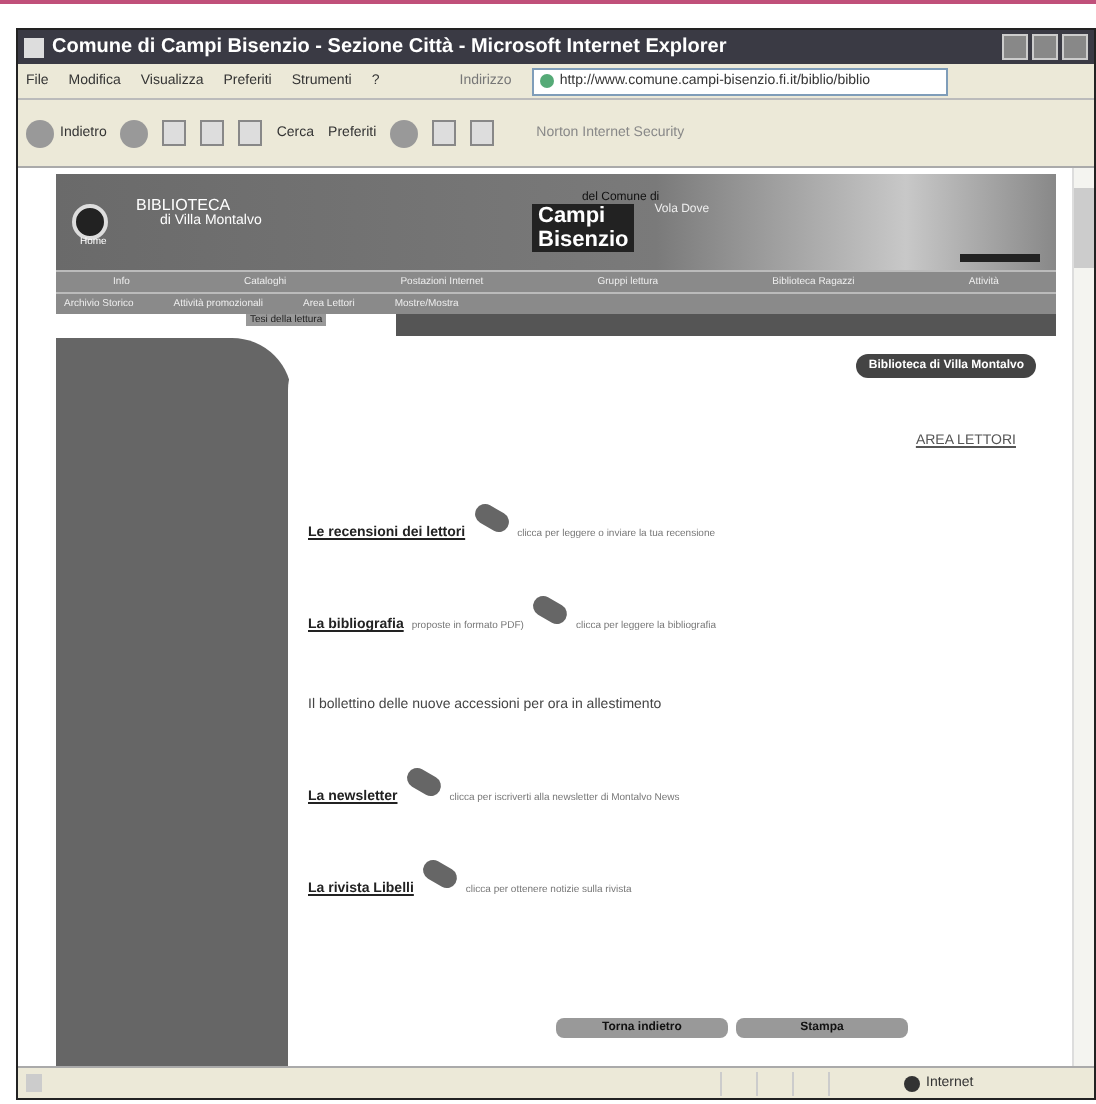 The image size is (1096, 1104). Describe the element at coordinates (1075, 47) in the screenshot. I see `close-button` at that location.